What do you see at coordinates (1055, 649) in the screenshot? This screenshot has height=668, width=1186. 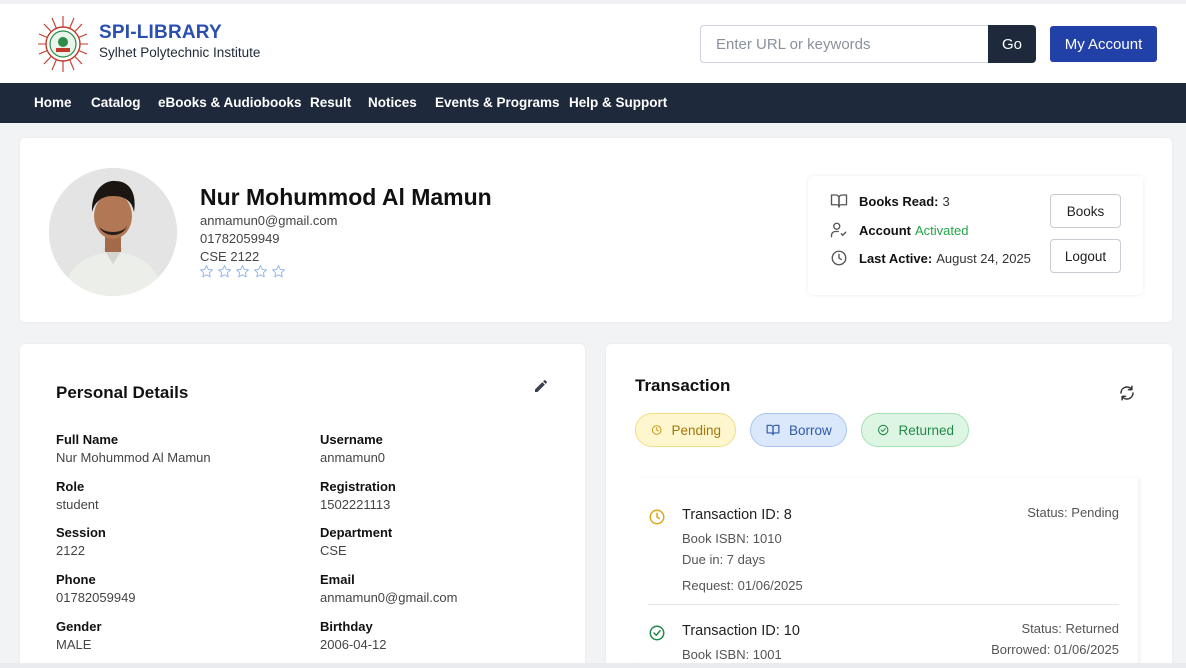 I see `transaction-borrowed-date: Borrowed: 01/06/2025` at bounding box center [1055, 649].